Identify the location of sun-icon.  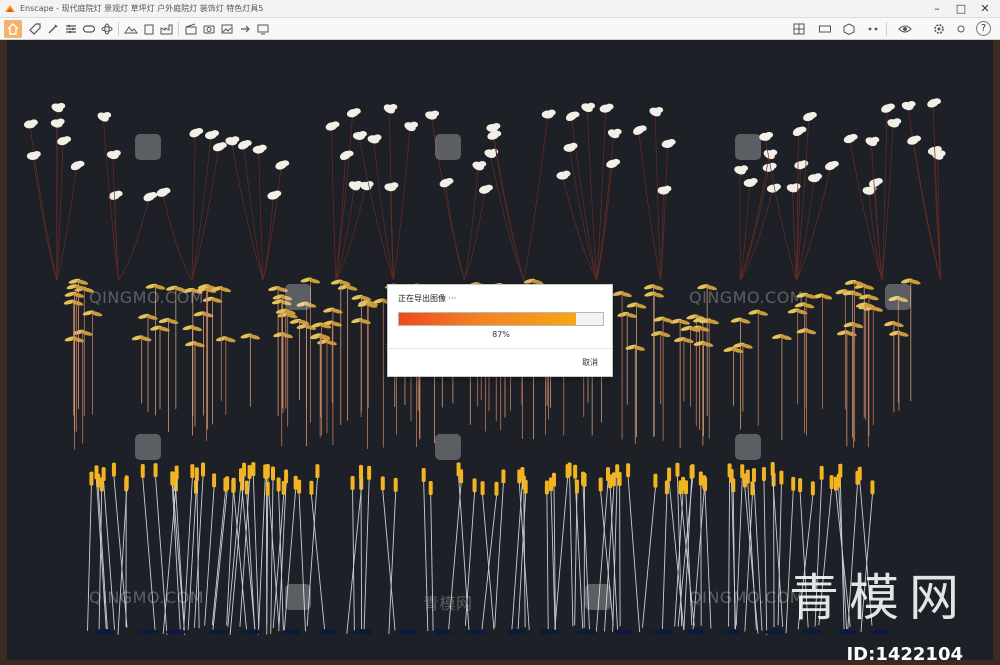
(961, 29).